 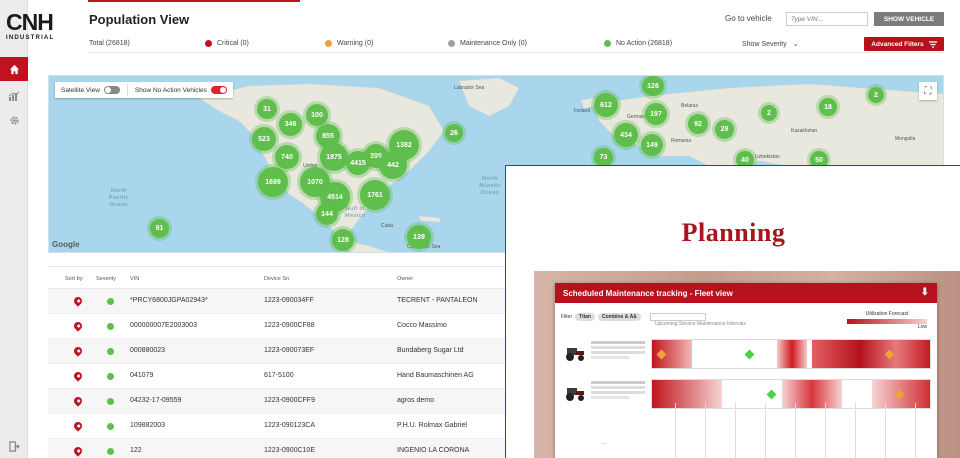 I want to click on cell-device: 1223-090123CA, so click(x=289, y=425).